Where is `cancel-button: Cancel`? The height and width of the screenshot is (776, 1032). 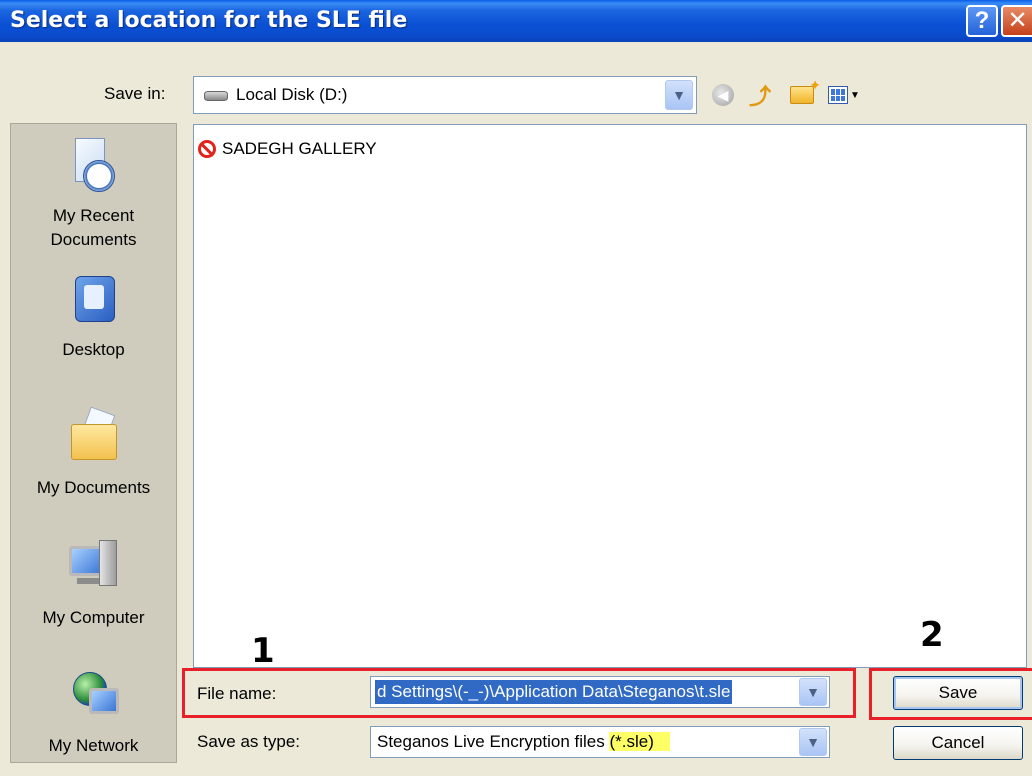 cancel-button: Cancel is located at coordinates (958, 743).